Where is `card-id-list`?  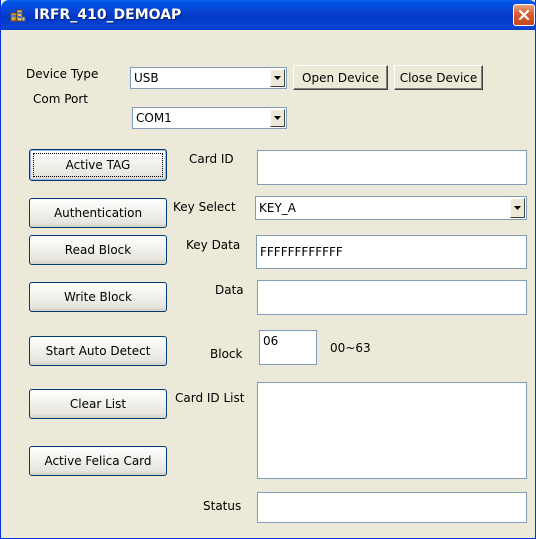
card-id-list is located at coordinates (392, 430).